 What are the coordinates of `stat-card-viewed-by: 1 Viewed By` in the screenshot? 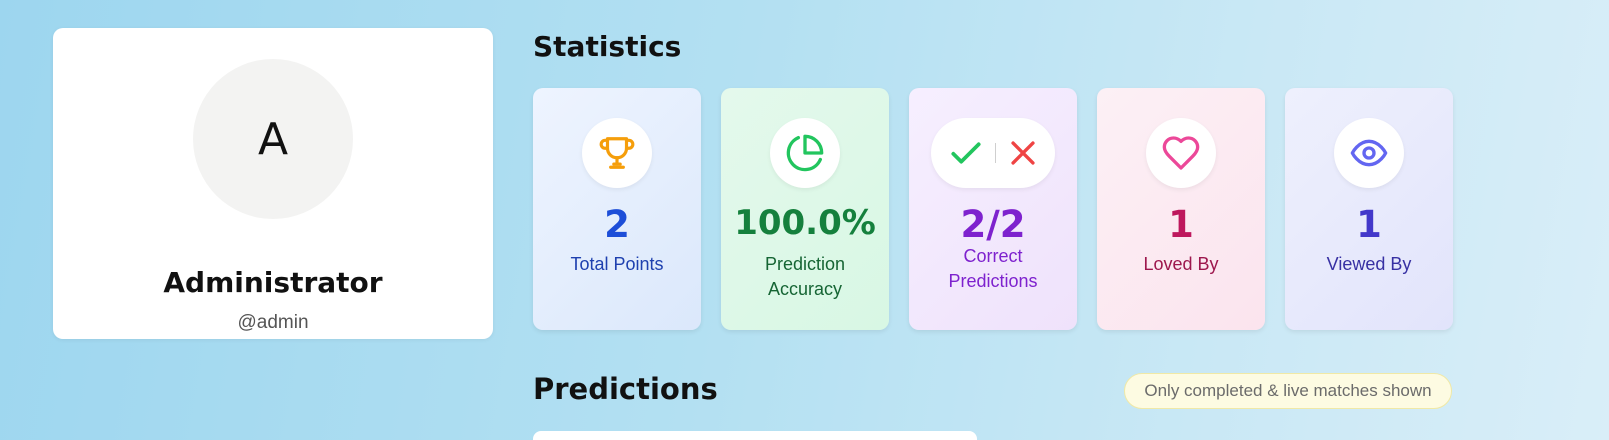 It's located at (1369, 209).